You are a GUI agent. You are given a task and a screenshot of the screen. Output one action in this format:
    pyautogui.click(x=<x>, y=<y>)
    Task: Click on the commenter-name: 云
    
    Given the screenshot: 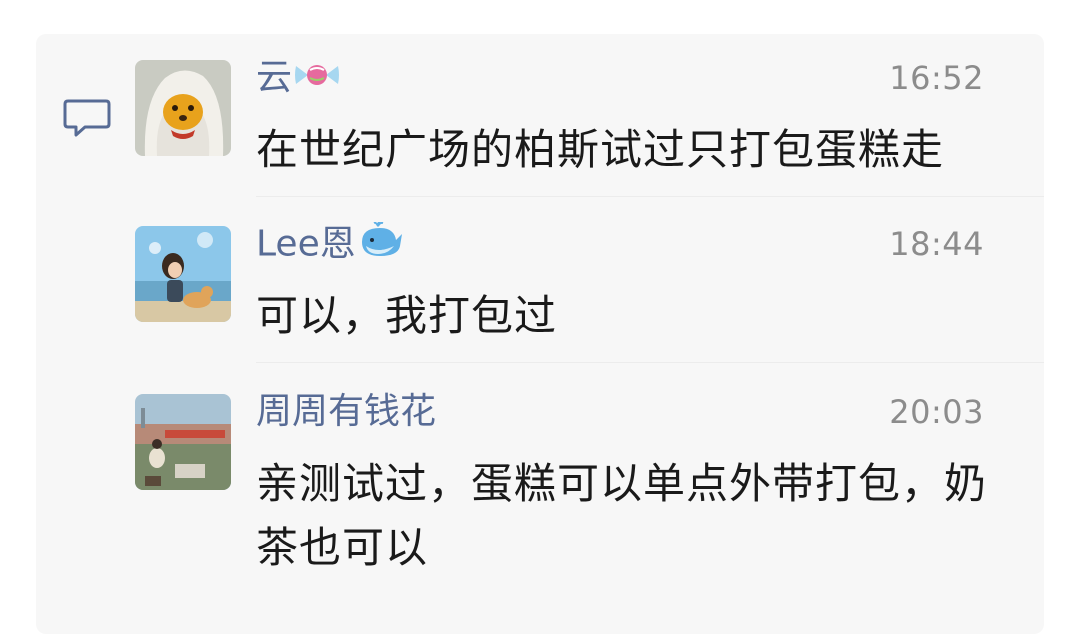 What is the action you would take?
    pyautogui.click(x=298, y=78)
    